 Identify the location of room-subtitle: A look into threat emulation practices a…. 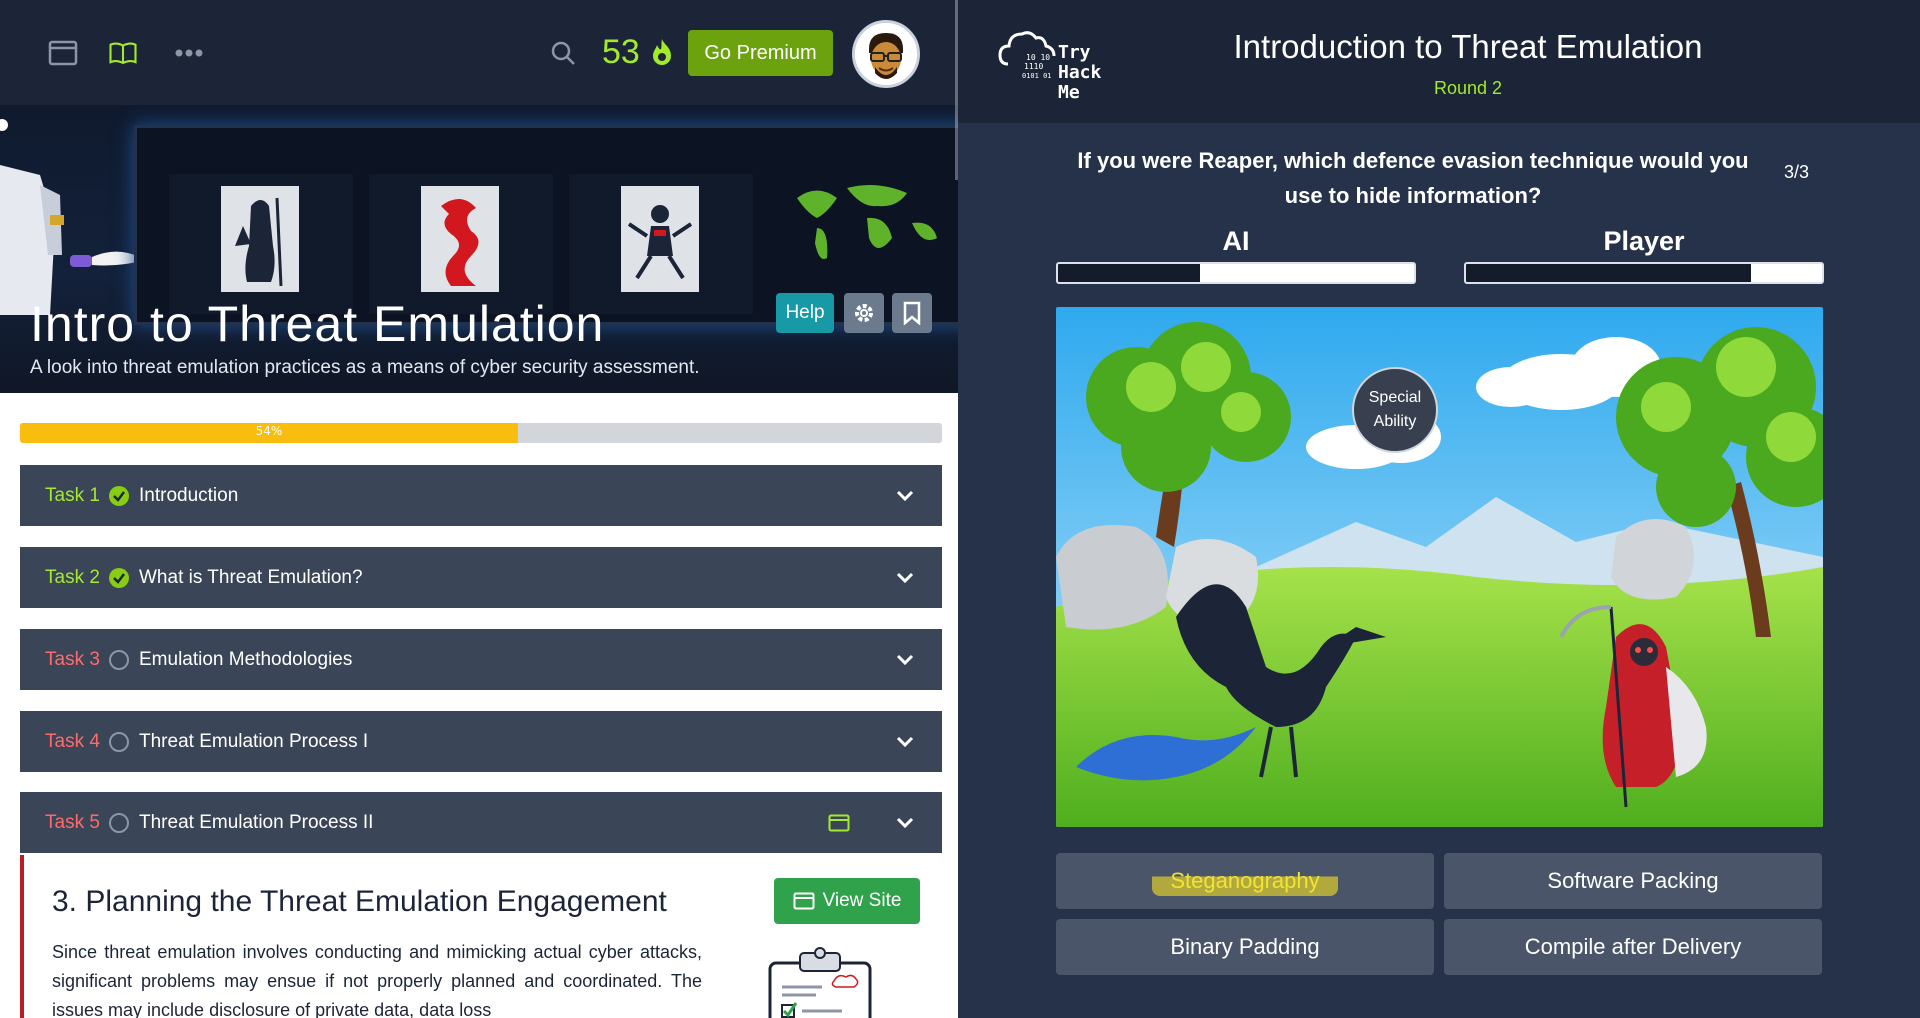
(365, 367).